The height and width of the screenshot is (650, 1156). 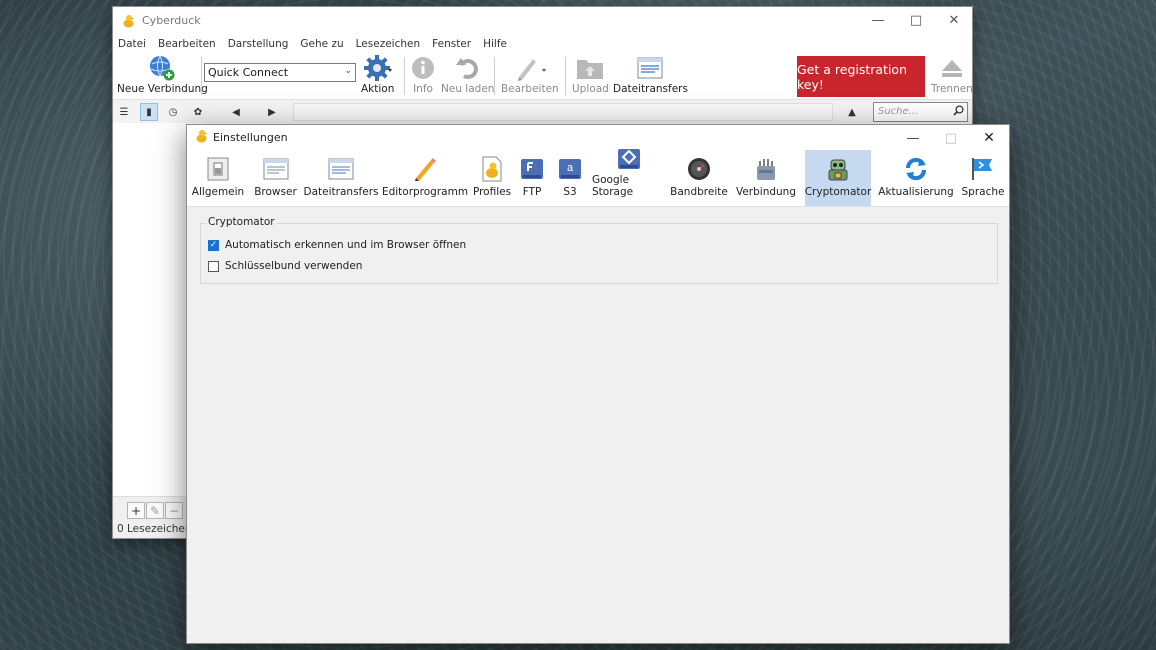 I want to click on flag-icon, so click(x=983, y=169).